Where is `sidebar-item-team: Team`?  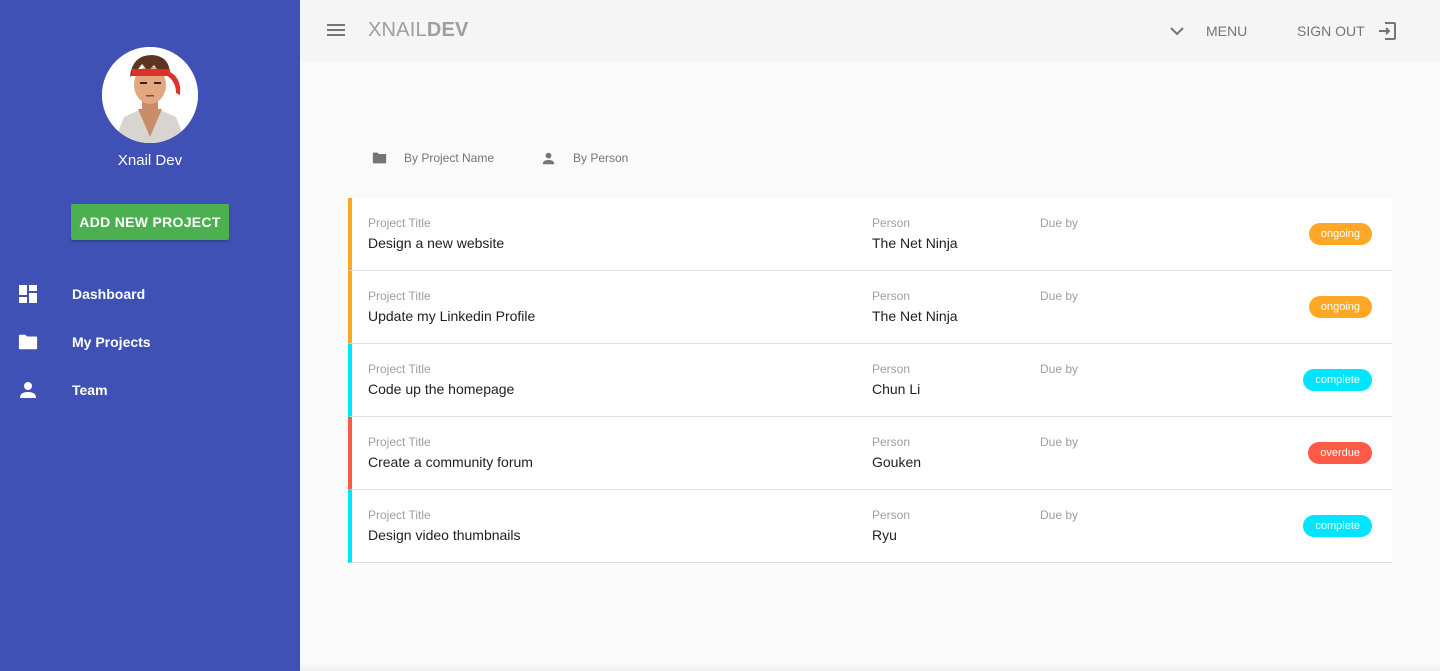 sidebar-item-team: Team is located at coordinates (150, 390).